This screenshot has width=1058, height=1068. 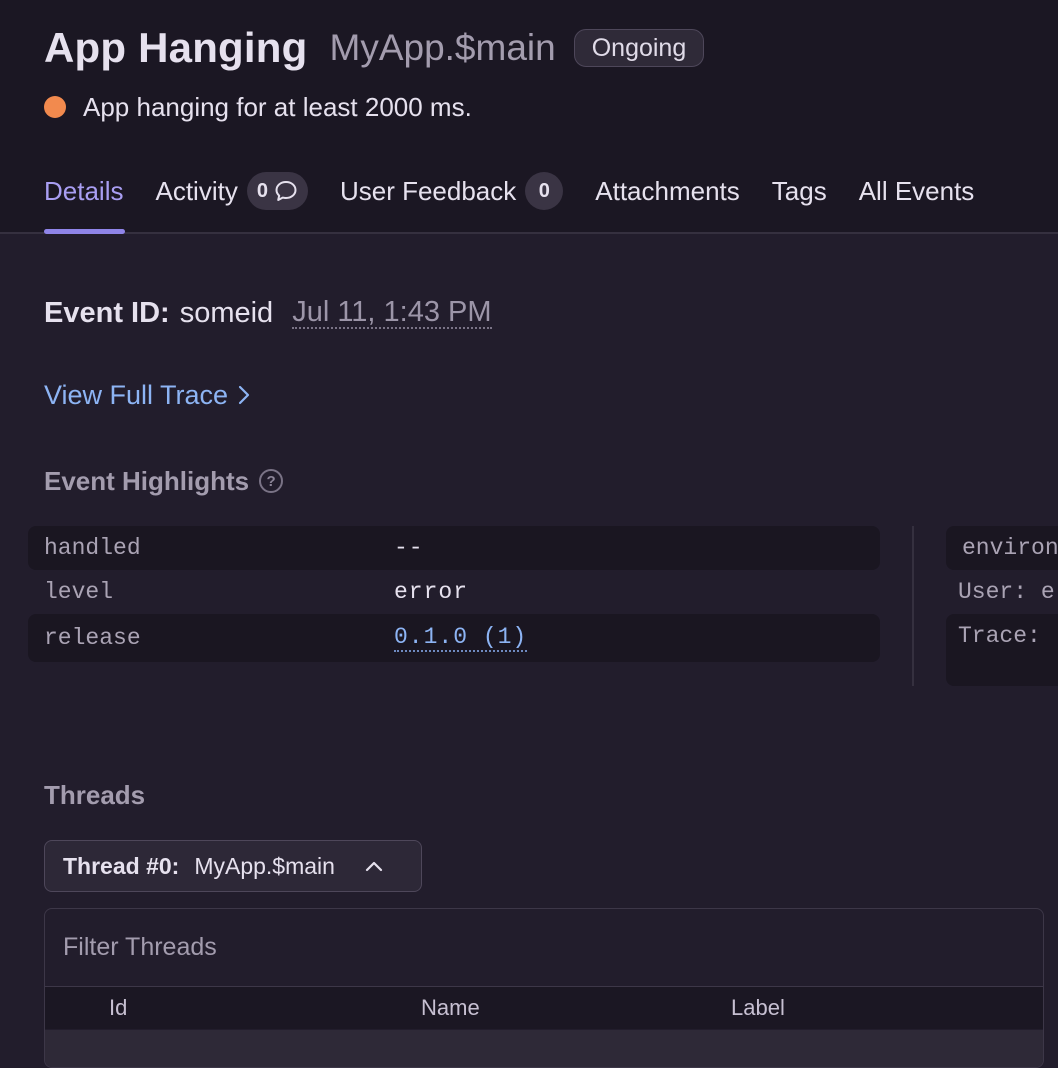 What do you see at coordinates (107, 312) in the screenshot?
I see `event-id-label: Event ID:` at bounding box center [107, 312].